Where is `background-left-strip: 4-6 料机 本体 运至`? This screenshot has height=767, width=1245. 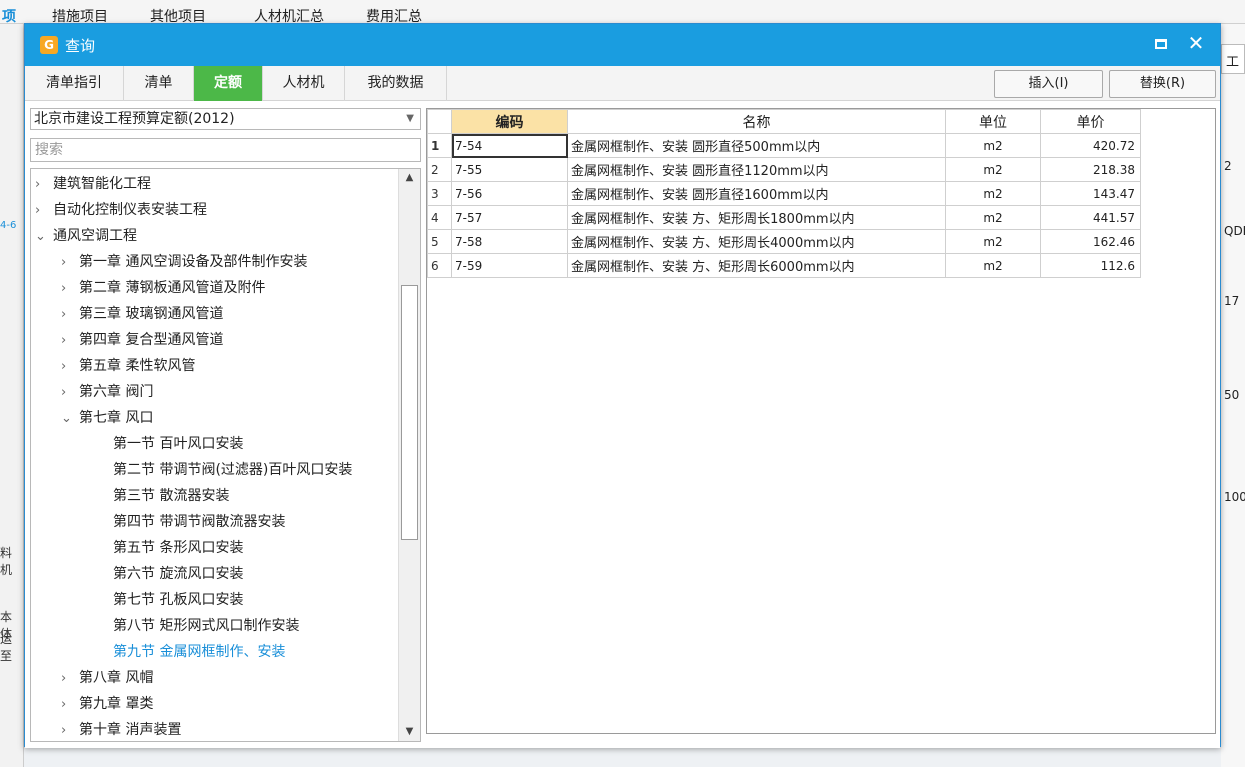 background-left-strip: 4-6 料机 本体 运至 is located at coordinates (12, 395).